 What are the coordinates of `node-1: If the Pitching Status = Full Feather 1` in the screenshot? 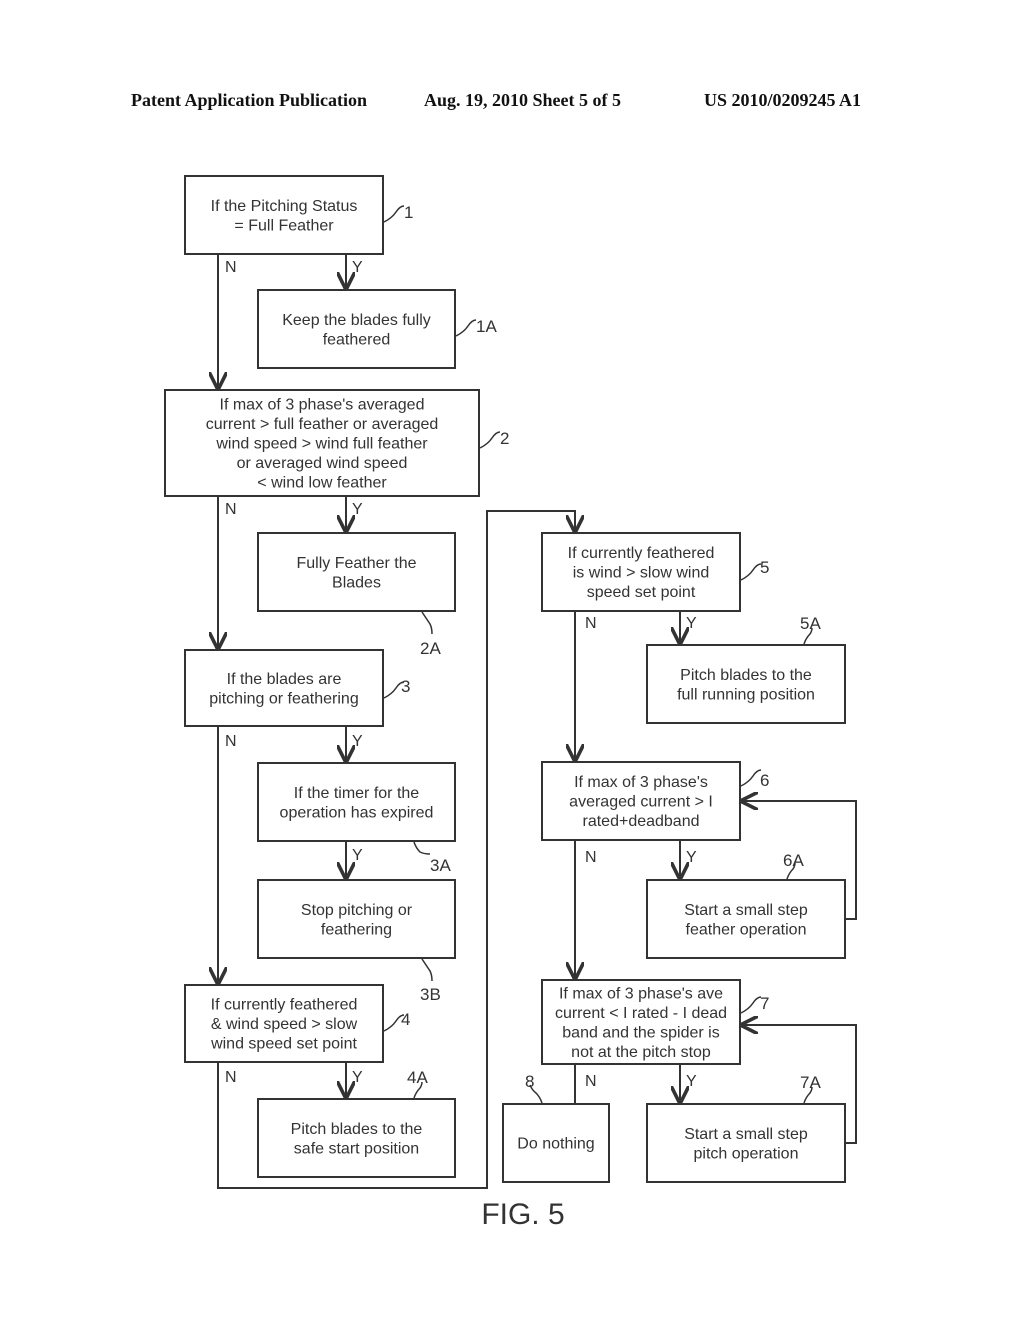 It's located at (298, 215).